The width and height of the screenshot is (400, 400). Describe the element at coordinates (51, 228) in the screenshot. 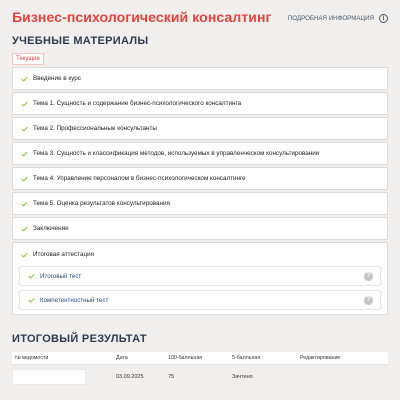

I see `material-label: Заключение` at that location.